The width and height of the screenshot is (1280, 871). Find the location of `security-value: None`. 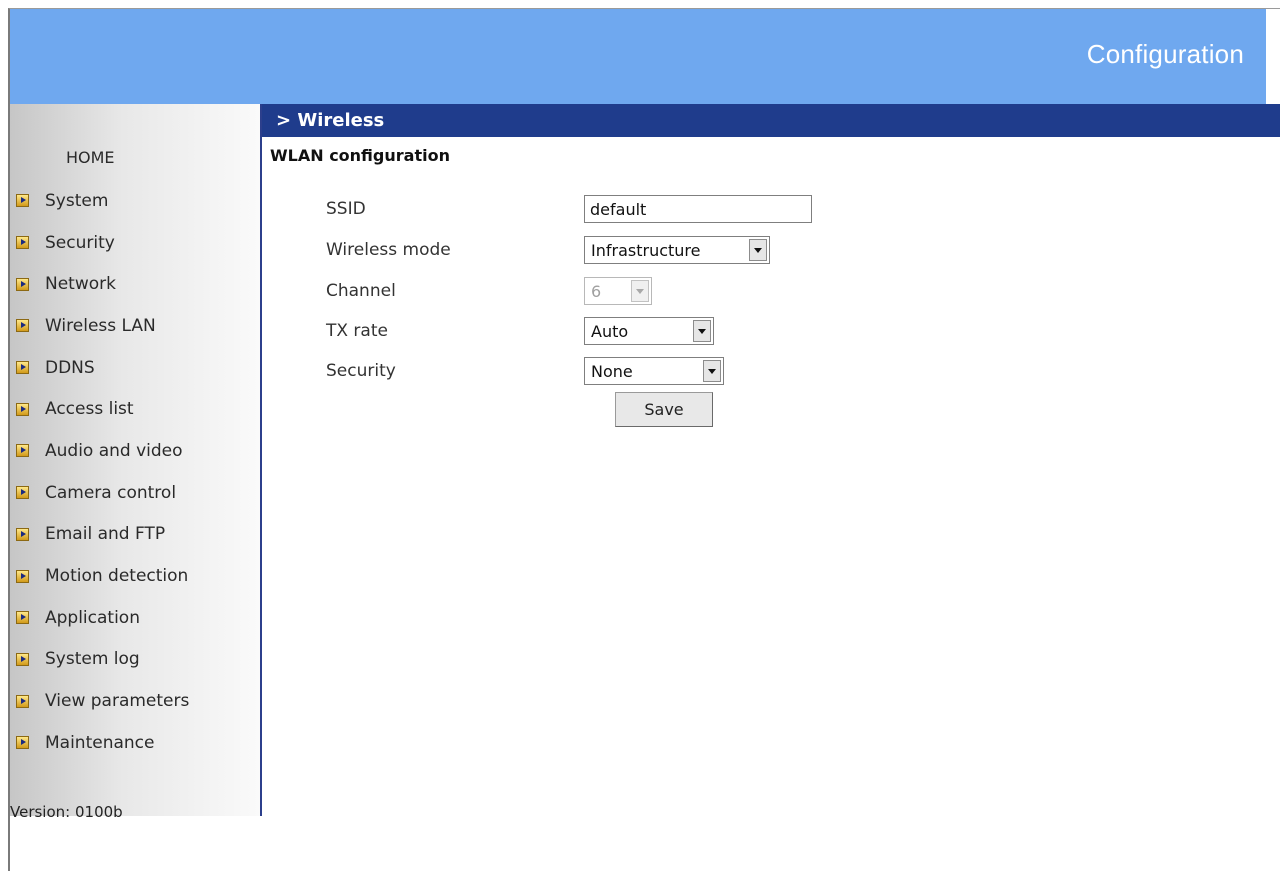

security-value: None is located at coordinates (612, 371).